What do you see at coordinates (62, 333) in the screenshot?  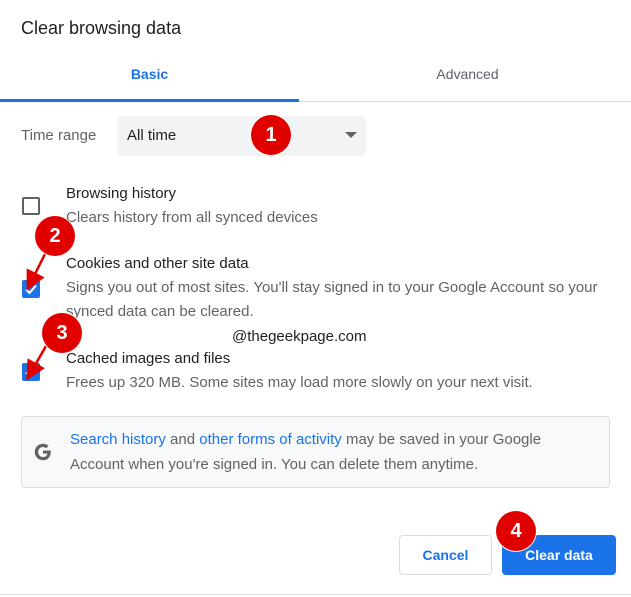 I see `annotation-badge-3: 3` at bounding box center [62, 333].